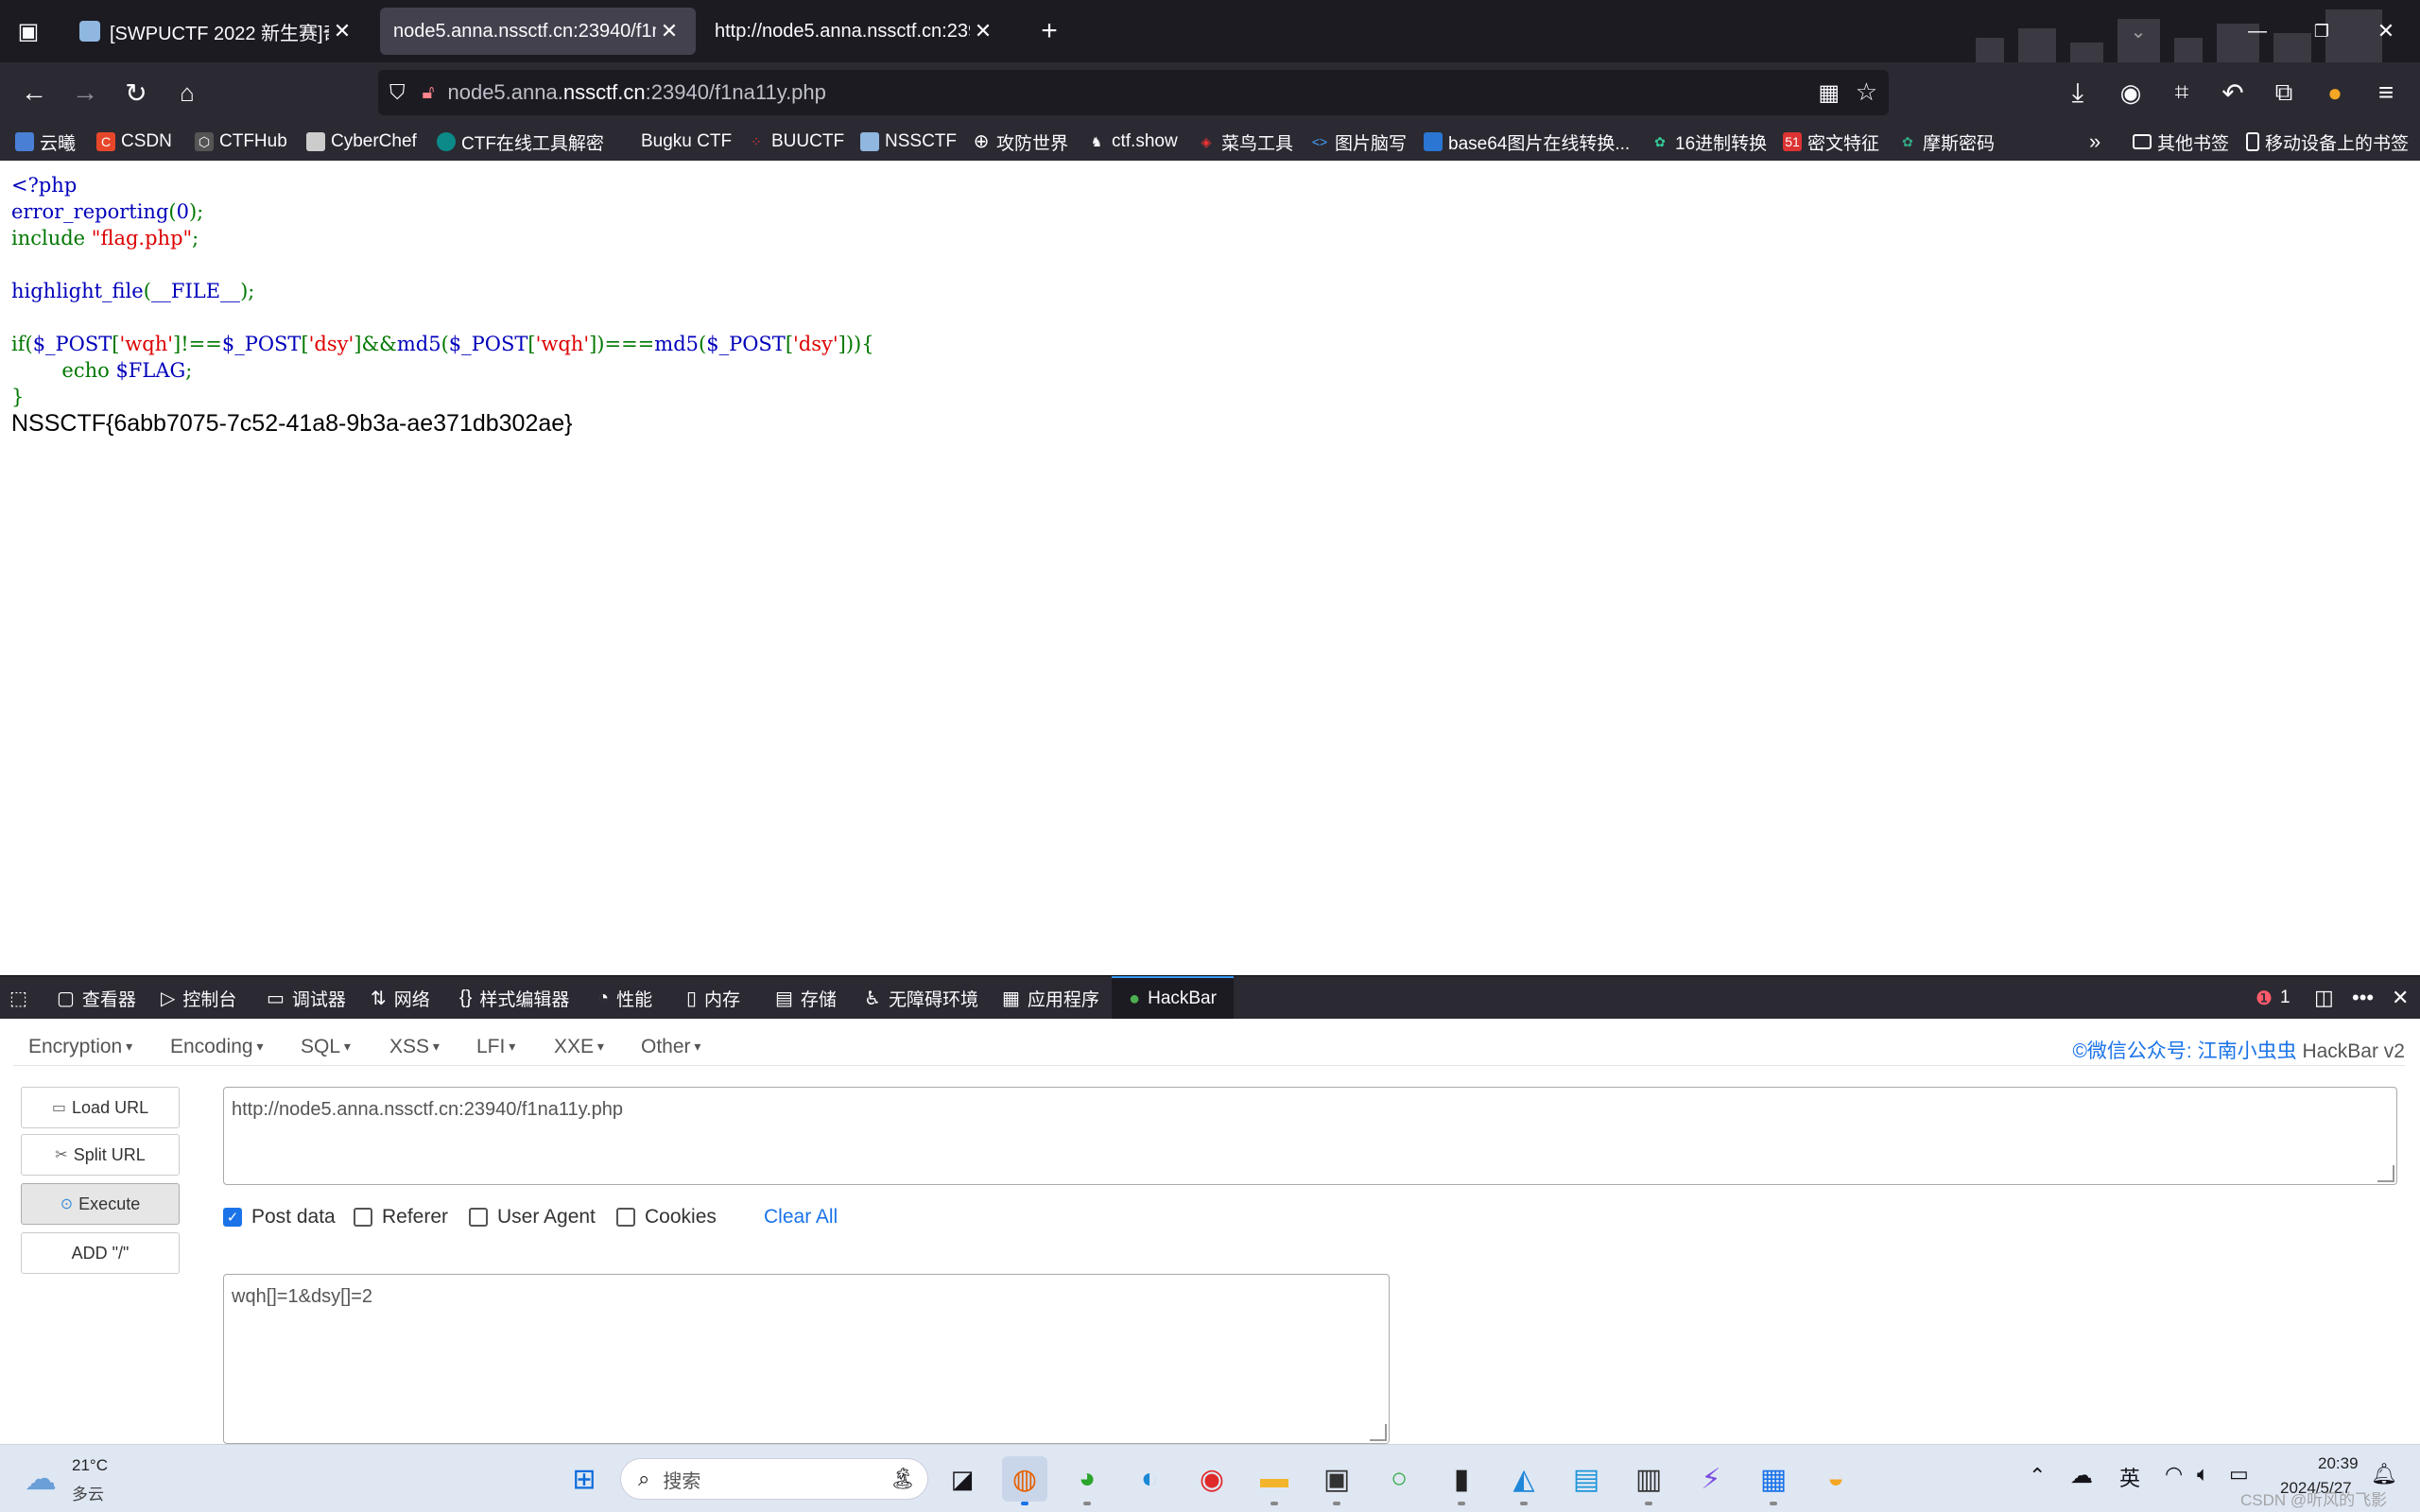  What do you see at coordinates (909, 142) in the screenshot?
I see `bookmark-nssctf: NSSCTF` at bounding box center [909, 142].